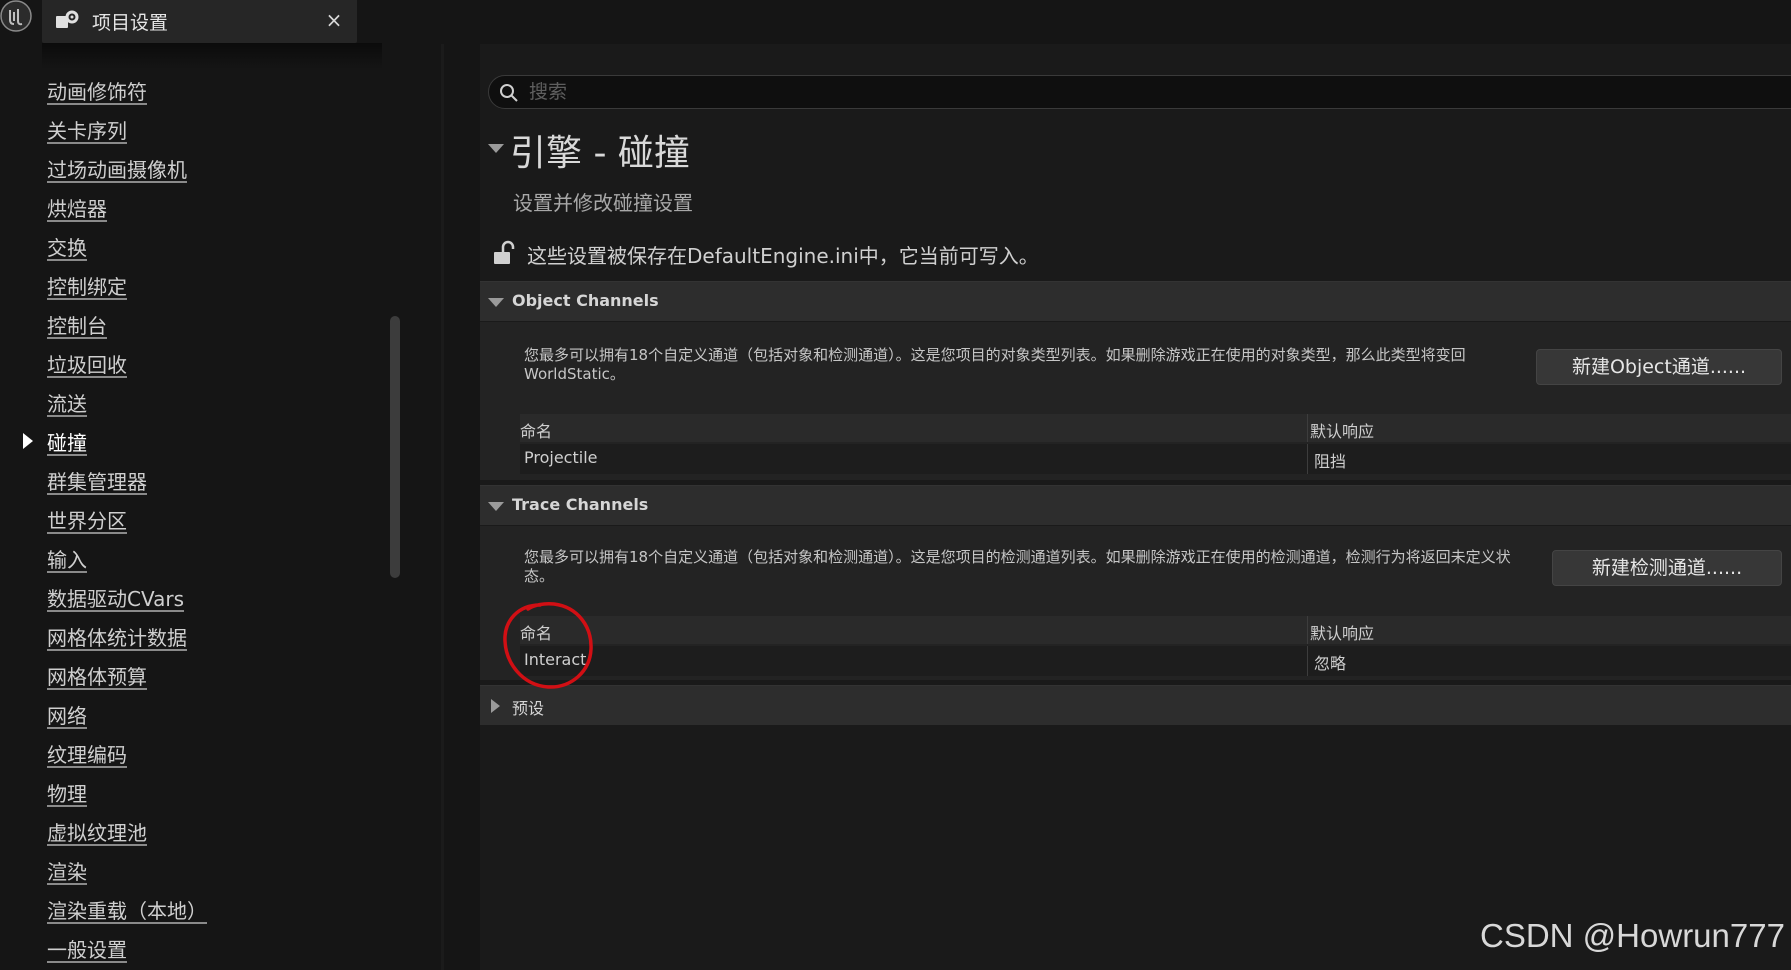 This screenshot has height=970, width=1791. What do you see at coordinates (580, 504) in the screenshot?
I see `trace-channels-title: Trace Channels` at bounding box center [580, 504].